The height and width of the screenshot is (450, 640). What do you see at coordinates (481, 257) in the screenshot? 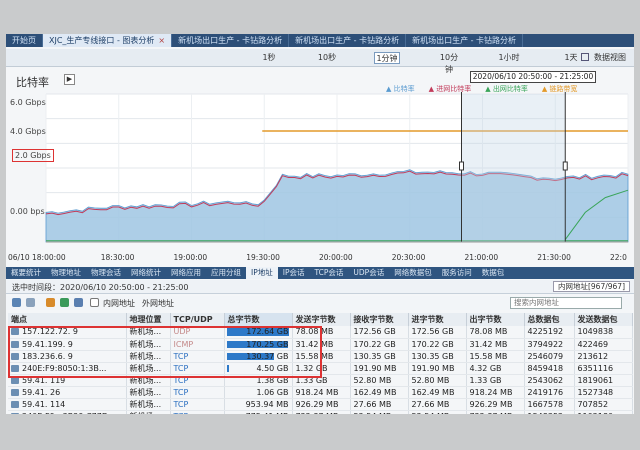
I see `x-tick-label: 21:00:00` at bounding box center [481, 257].